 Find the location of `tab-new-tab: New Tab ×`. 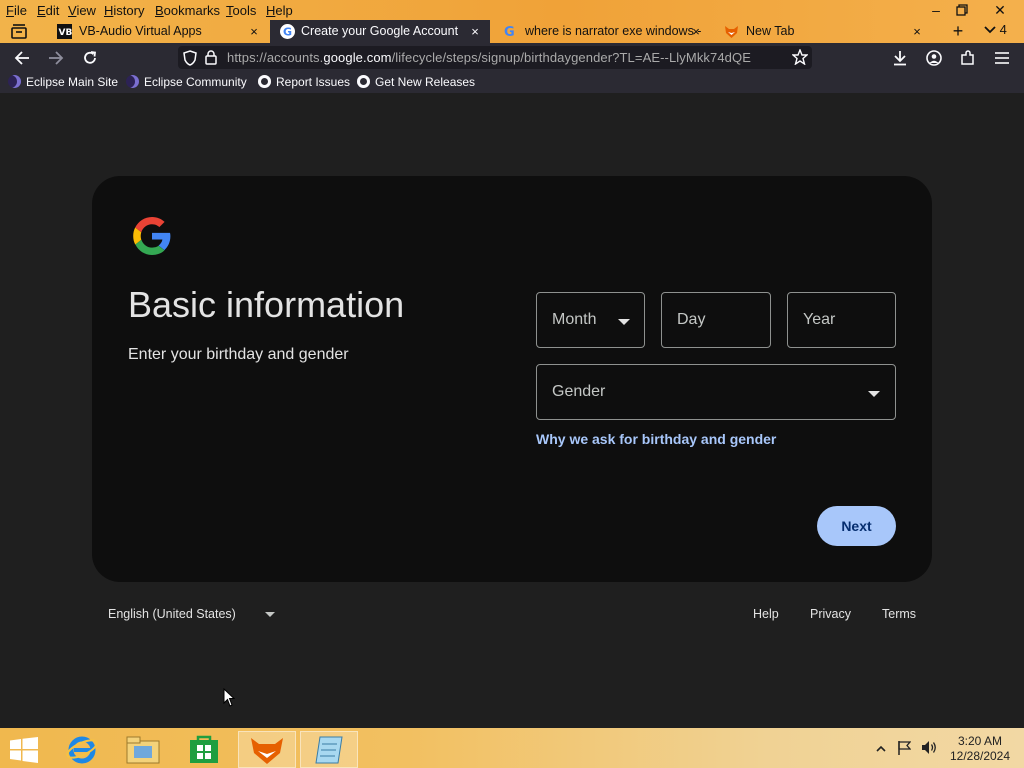

tab-new-tab: New Tab × is located at coordinates (825, 31).